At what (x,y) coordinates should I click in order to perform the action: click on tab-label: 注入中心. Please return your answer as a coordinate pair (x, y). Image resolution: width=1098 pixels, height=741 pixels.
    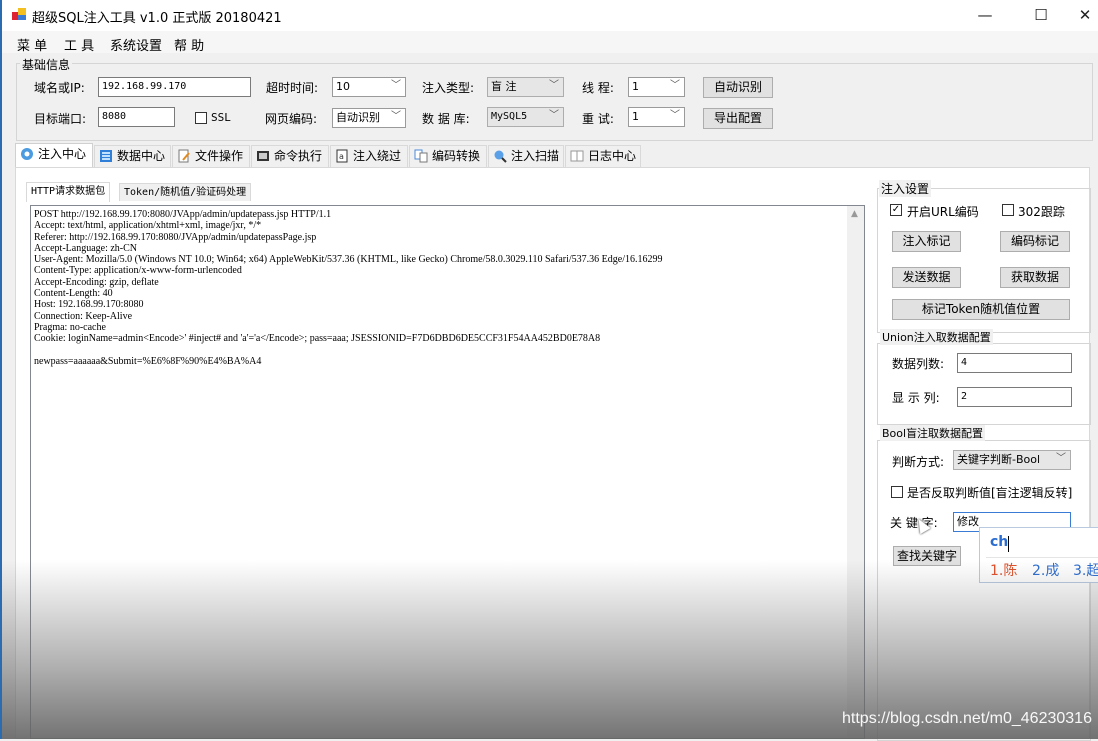
    Looking at the image, I should click on (62, 154).